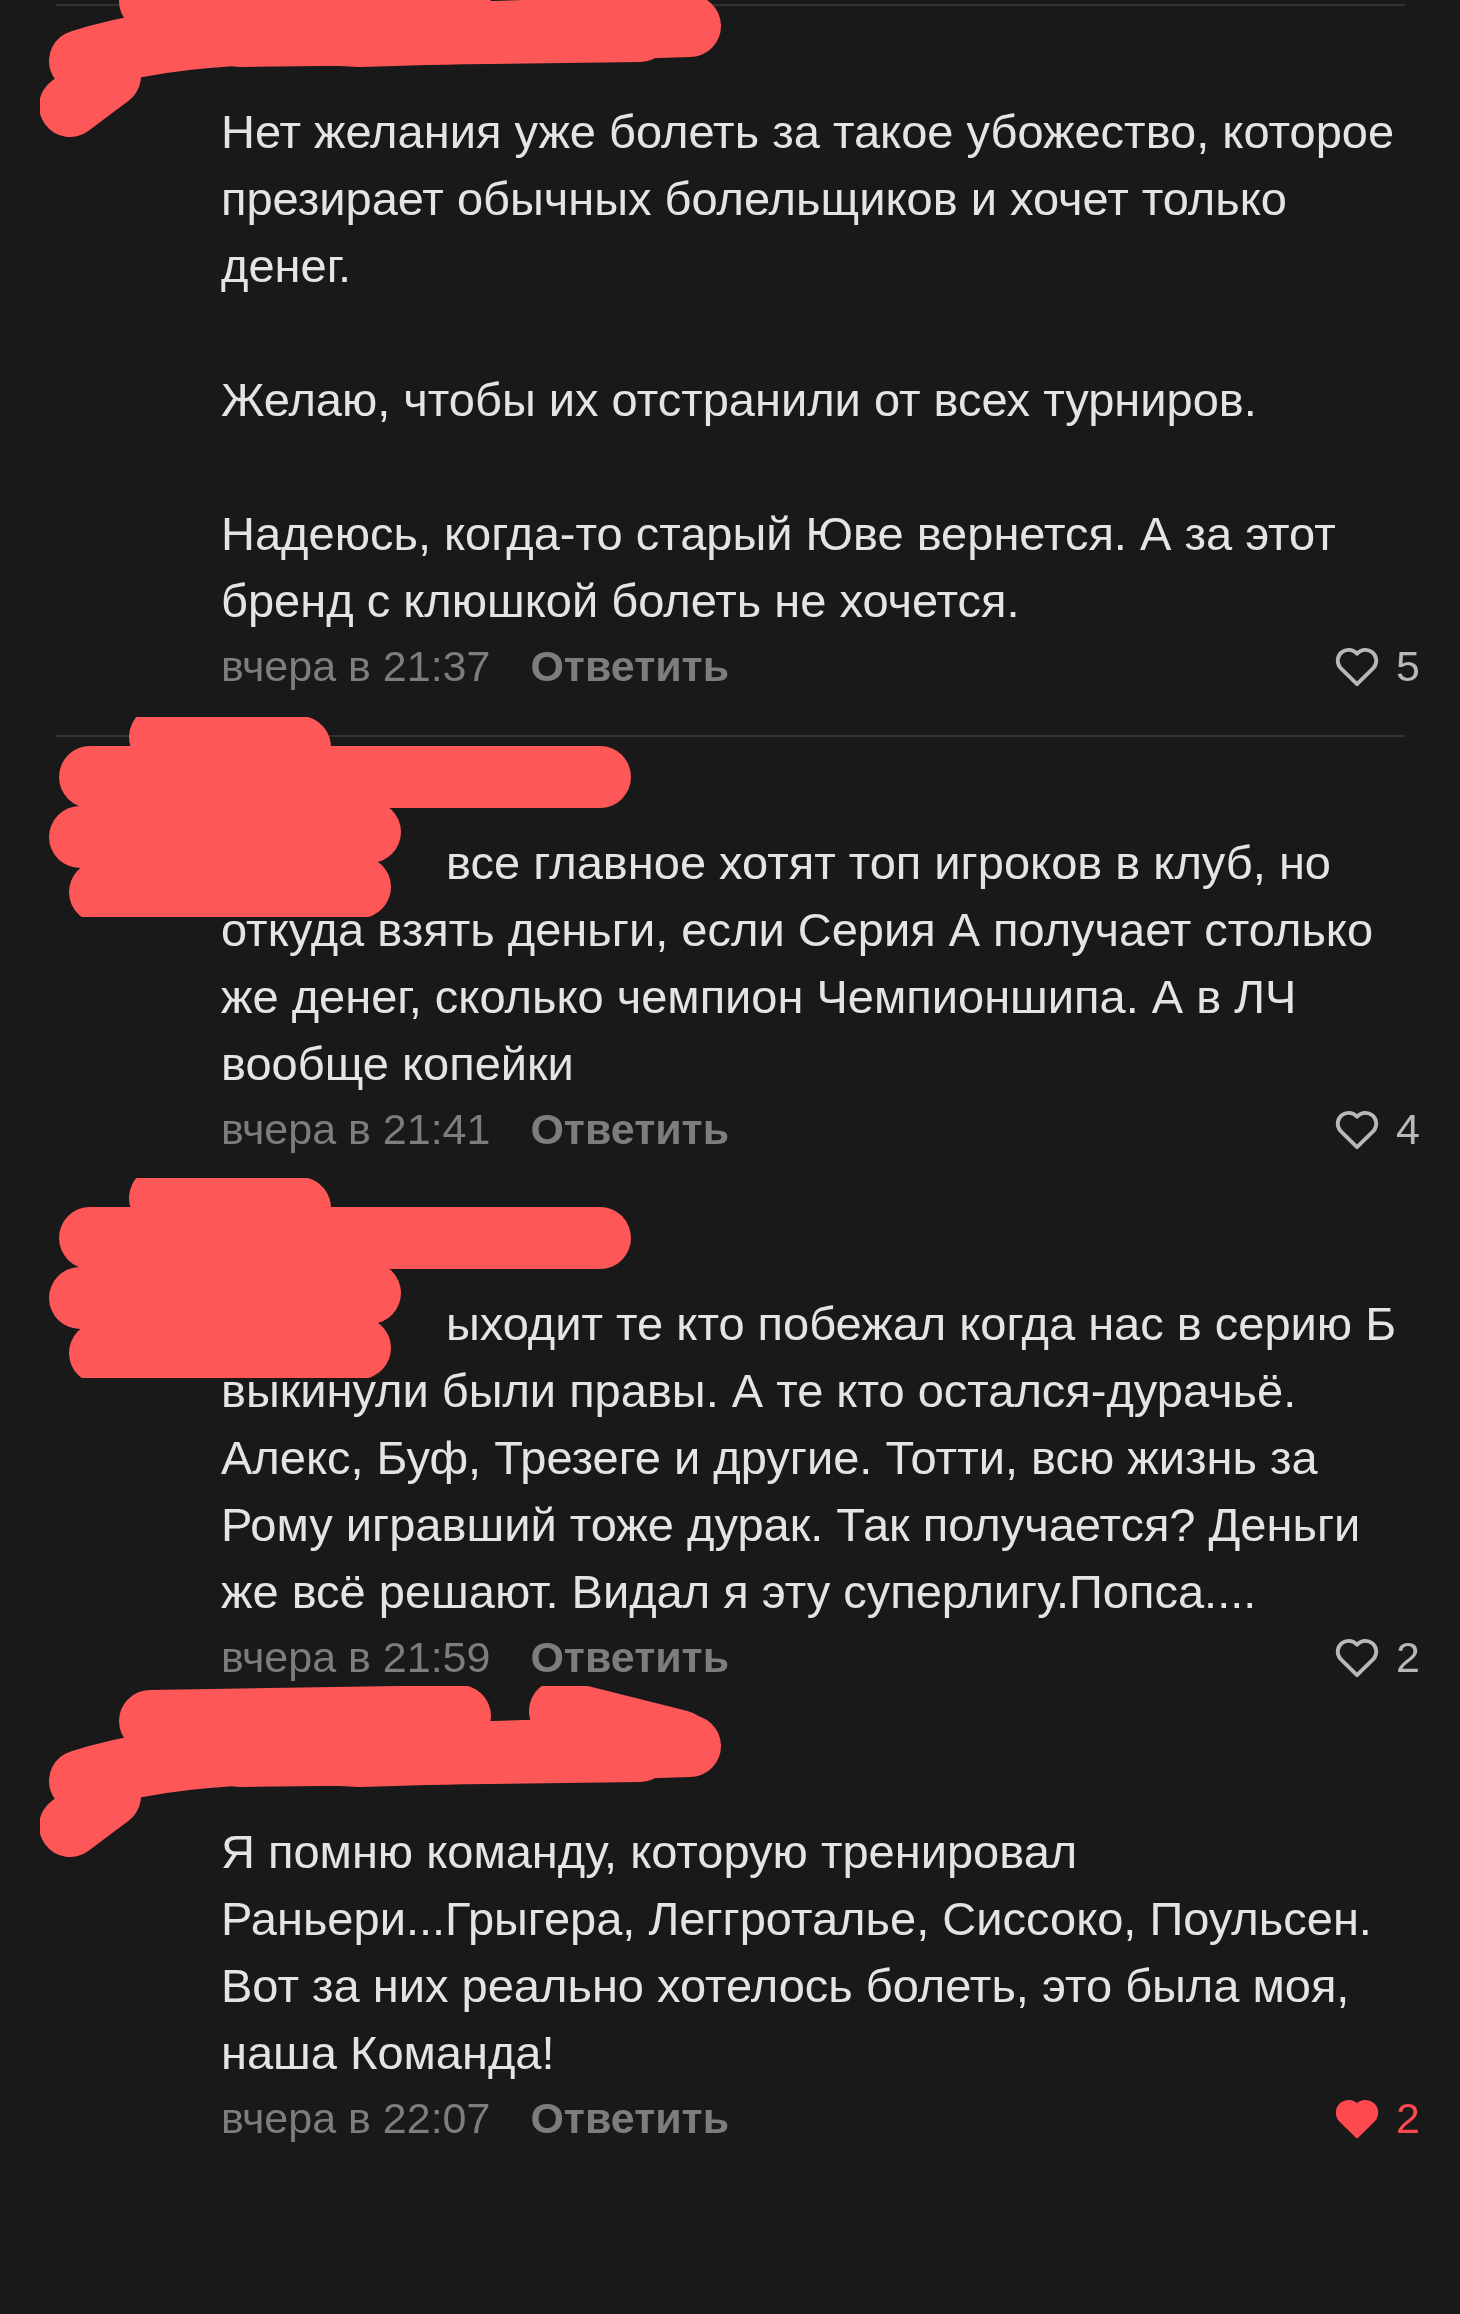 Image resolution: width=1460 pixels, height=2314 pixels. I want to click on comment-text: все главное хотят топ игроков в клуб, но откуда взять деньги, если Серия А получает столько же денег, сколько чемпион Чемпионшипа. А в ЛЧ вообще копейки, so click(798, 963).